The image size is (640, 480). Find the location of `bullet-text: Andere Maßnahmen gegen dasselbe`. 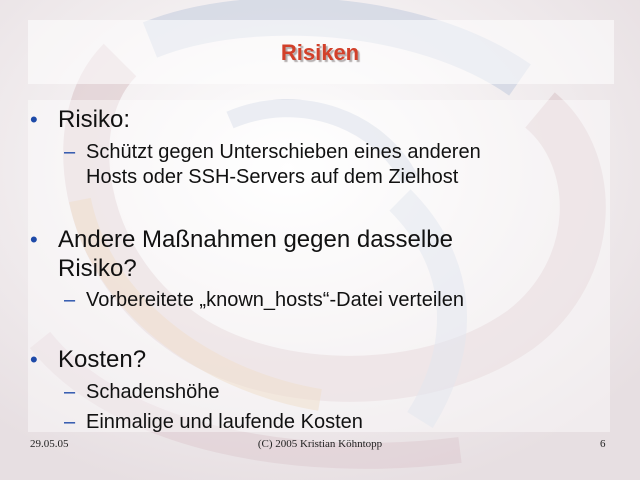

bullet-text: Andere Maßnahmen gegen dasselbe is located at coordinates (255, 239).